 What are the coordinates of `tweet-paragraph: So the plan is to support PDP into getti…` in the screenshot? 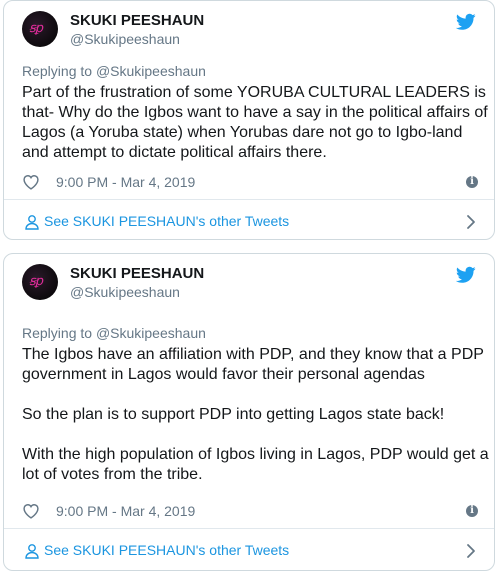 It's located at (233, 414).